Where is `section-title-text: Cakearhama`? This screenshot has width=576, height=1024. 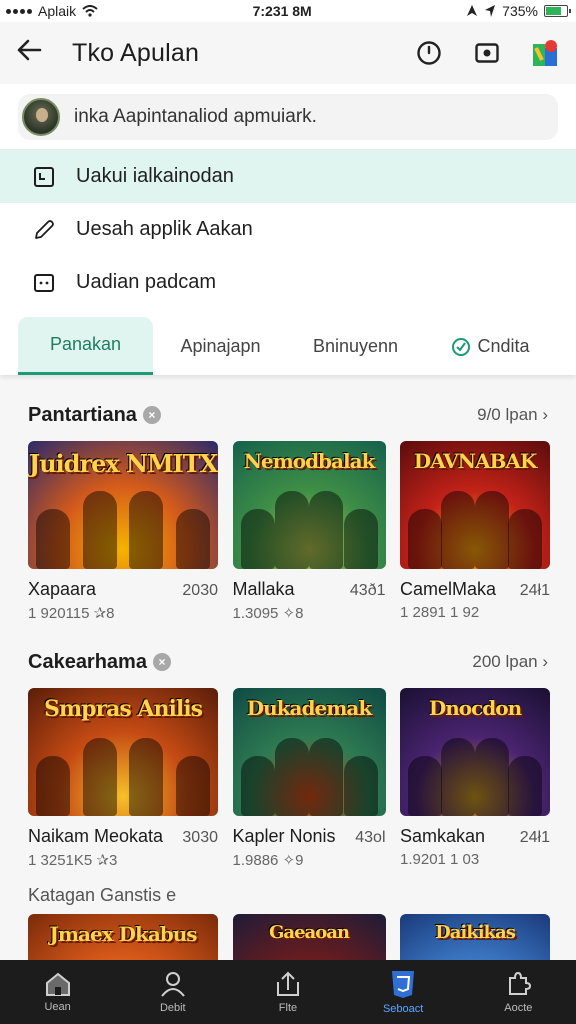 section-title-text: Cakearhama is located at coordinates (87, 661).